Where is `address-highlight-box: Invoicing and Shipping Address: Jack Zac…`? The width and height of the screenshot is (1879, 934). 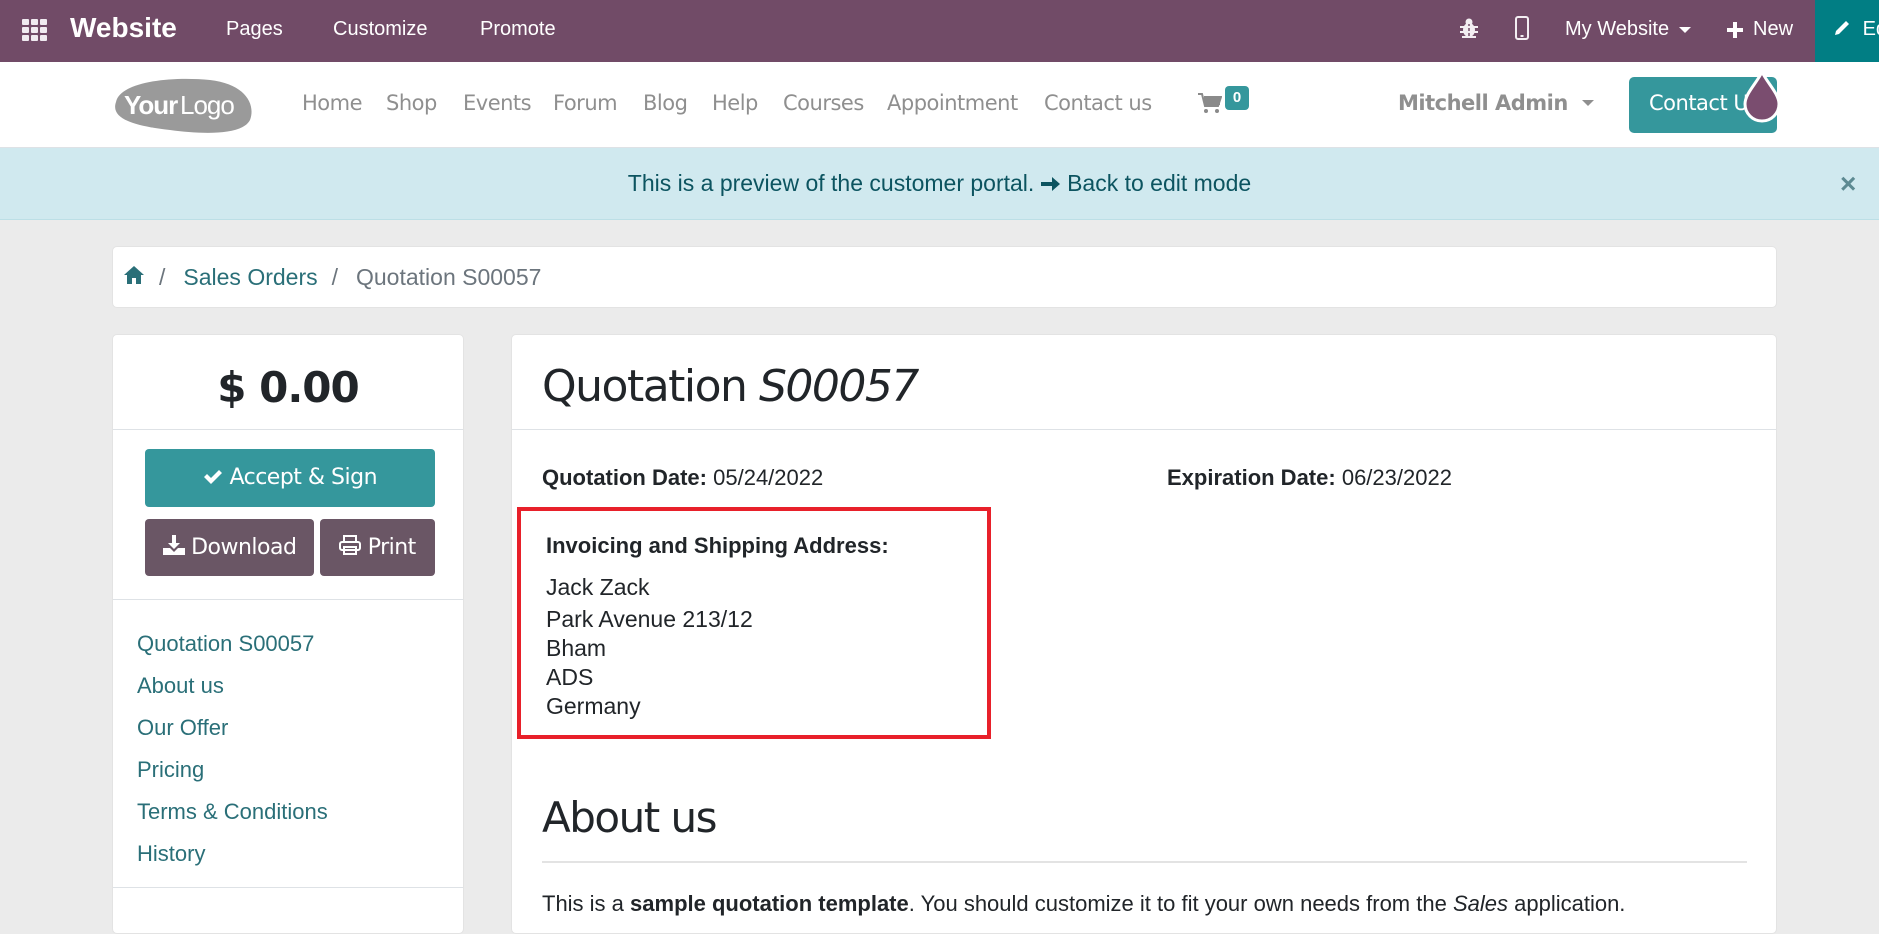 address-highlight-box: Invoicing and Shipping Address: Jack Zac… is located at coordinates (754, 623).